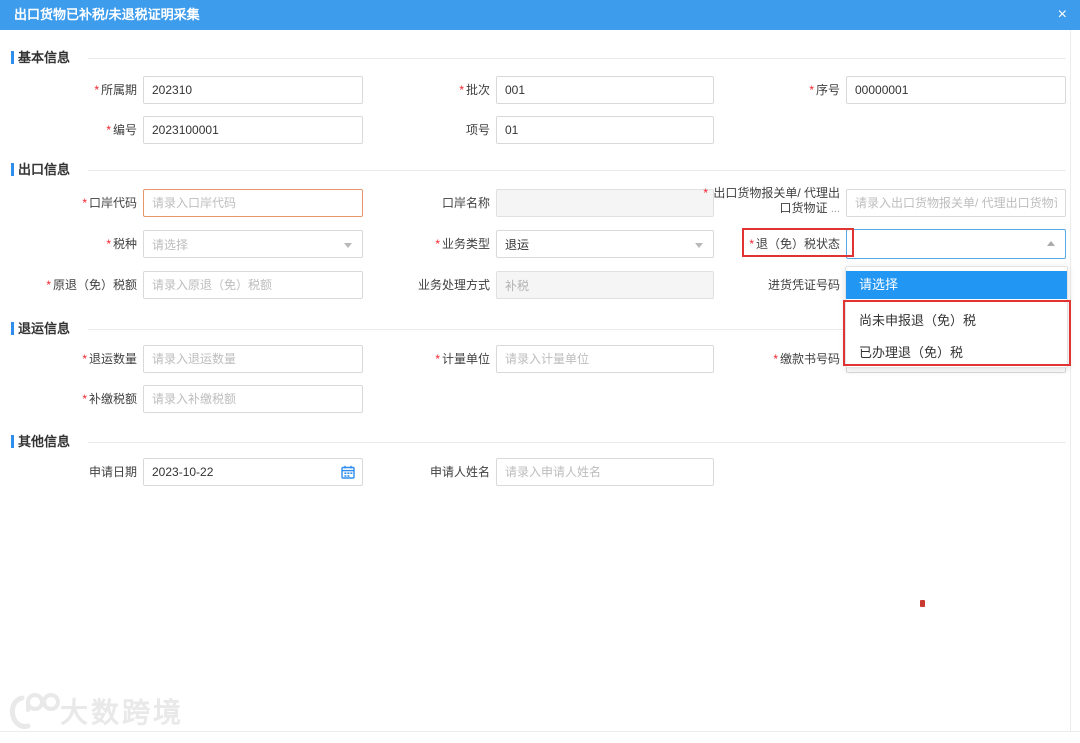 The width and height of the screenshot is (1080, 743). What do you see at coordinates (34, 711) in the screenshot?
I see `watermark-logo-icon` at bounding box center [34, 711].